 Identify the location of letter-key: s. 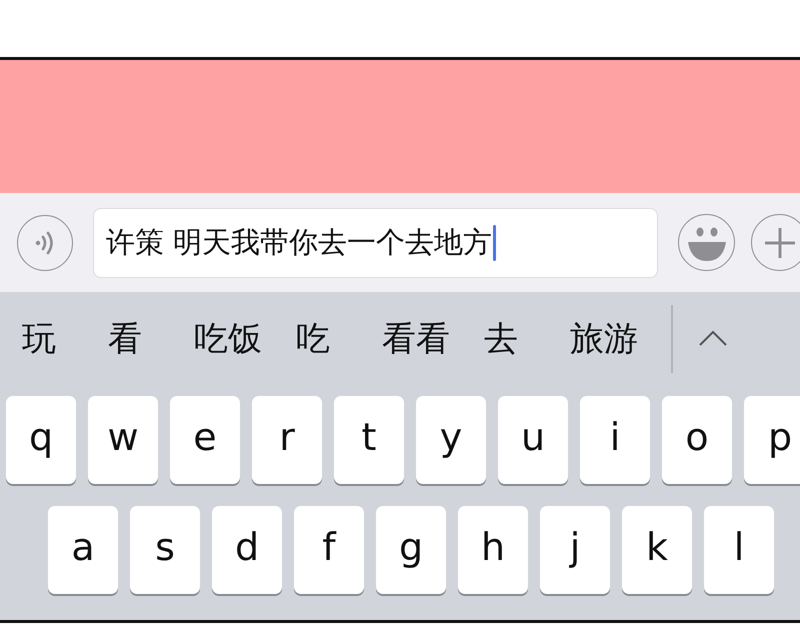
(165, 550).